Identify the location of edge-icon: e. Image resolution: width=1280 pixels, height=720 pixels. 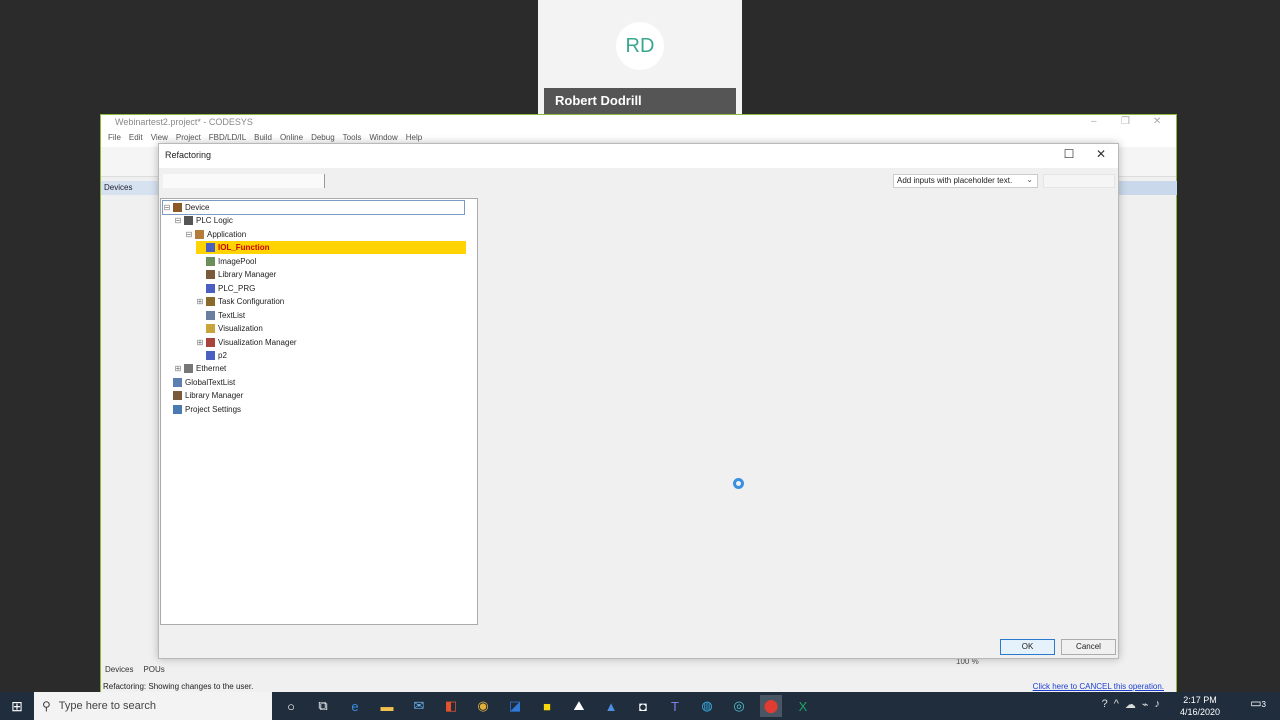
(355, 706).